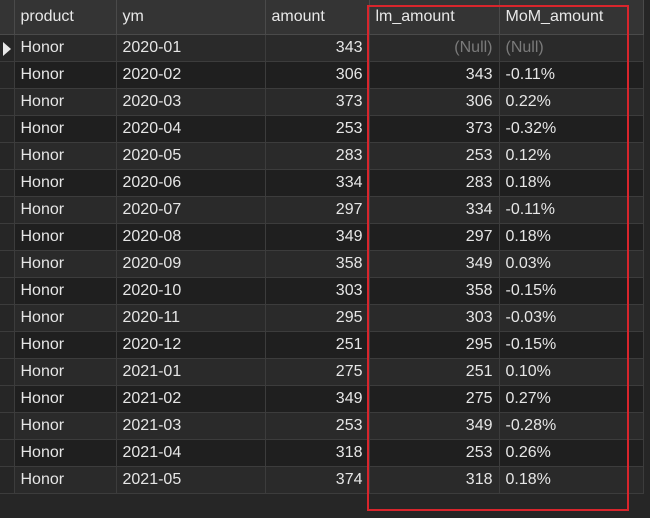  Describe the element at coordinates (191, 399) in the screenshot. I see `cell-ym: 2021-02` at that location.